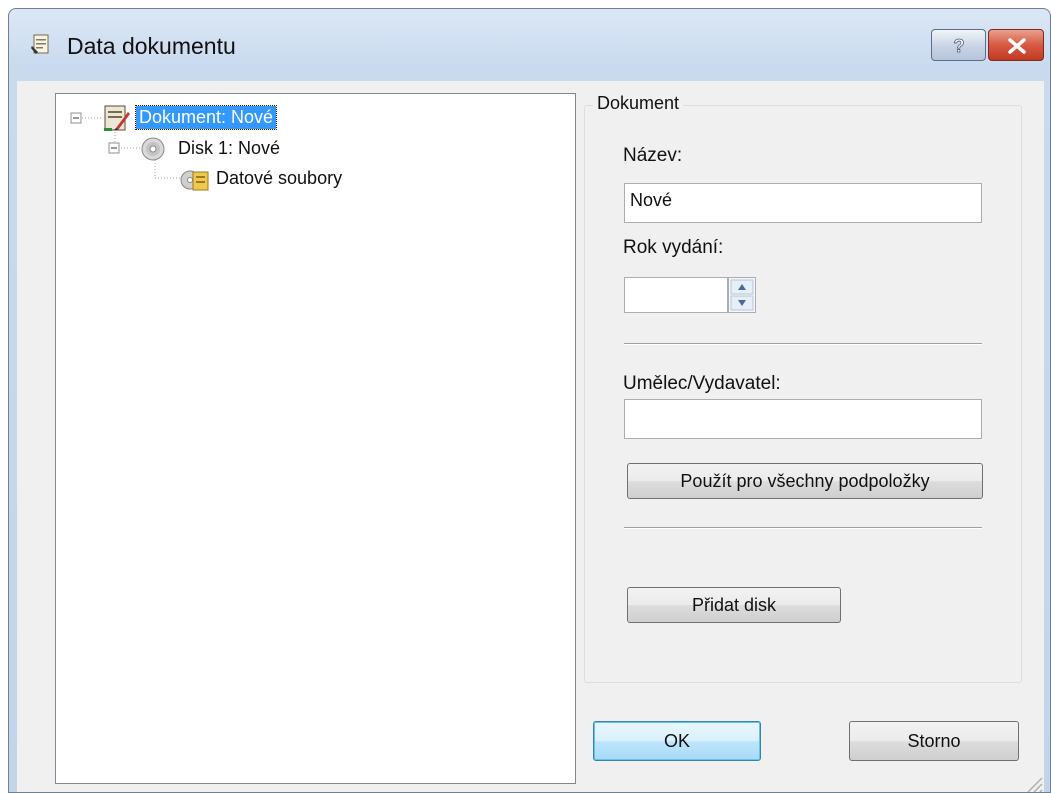 This screenshot has width=1051, height=793. I want to click on close-button, so click(1016, 45).